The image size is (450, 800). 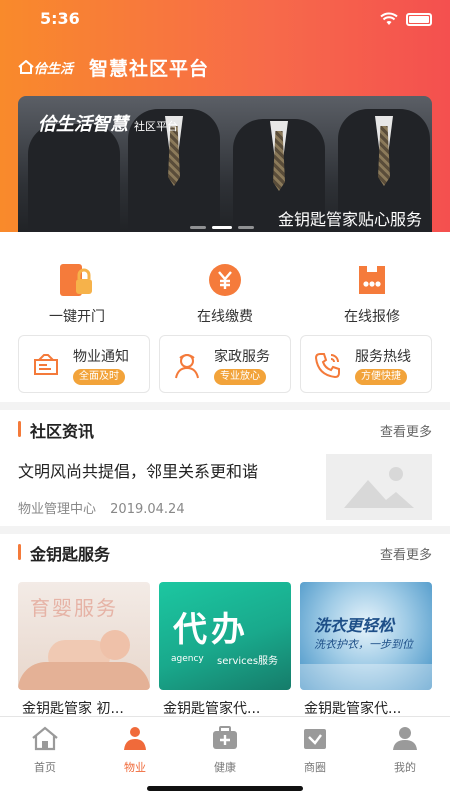 What do you see at coordinates (383, 357) in the screenshot?
I see `service-name: 服务热线` at bounding box center [383, 357].